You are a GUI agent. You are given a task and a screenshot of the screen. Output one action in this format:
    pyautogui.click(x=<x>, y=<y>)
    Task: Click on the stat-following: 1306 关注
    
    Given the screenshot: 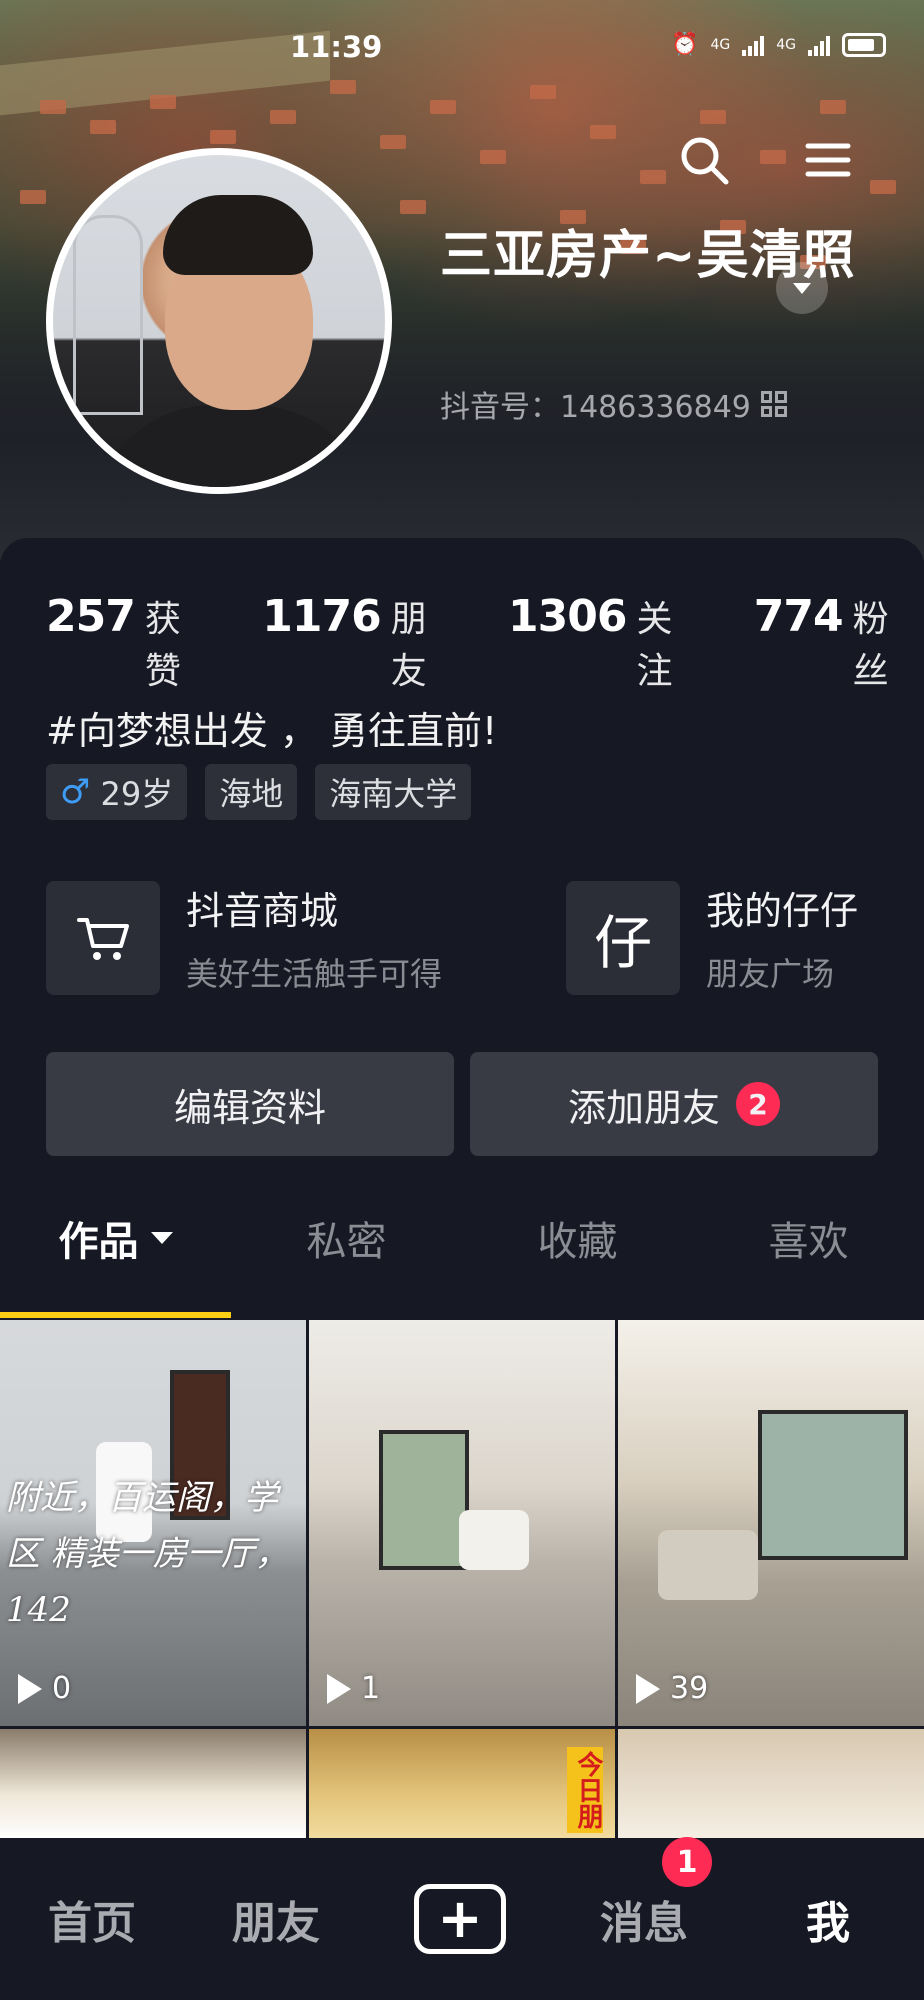 What is the action you would take?
    pyautogui.click(x=608, y=642)
    